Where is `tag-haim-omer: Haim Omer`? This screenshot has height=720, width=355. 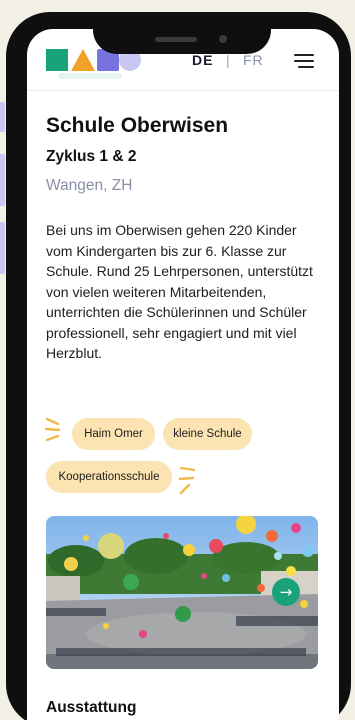
tag-haim-omer: Haim Omer is located at coordinates (113, 434).